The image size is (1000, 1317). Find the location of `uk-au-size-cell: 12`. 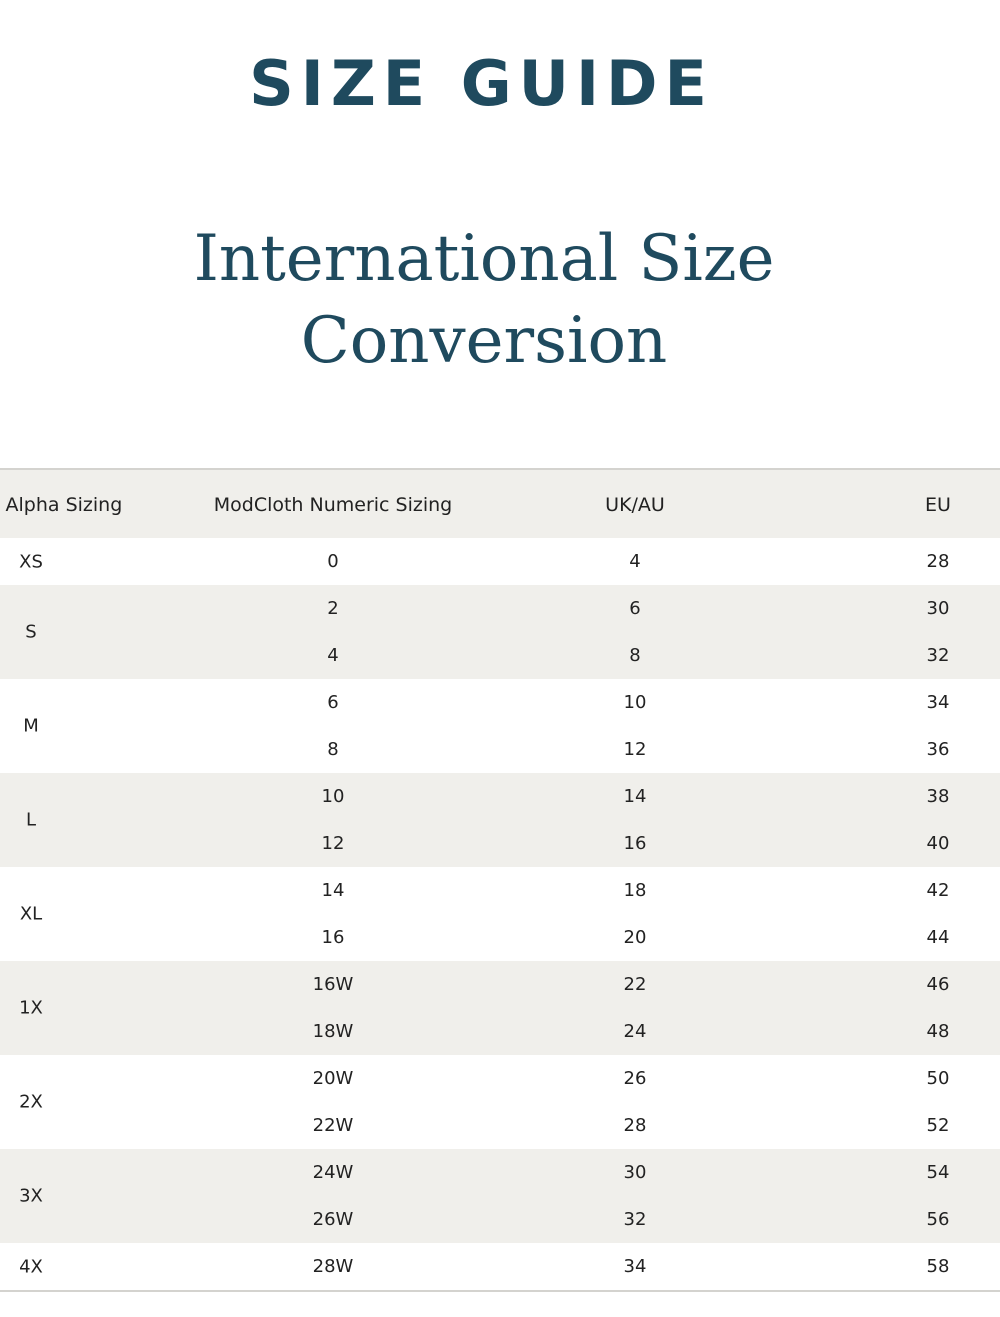

uk-au-size-cell: 12 is located at coordinates (635, 749).